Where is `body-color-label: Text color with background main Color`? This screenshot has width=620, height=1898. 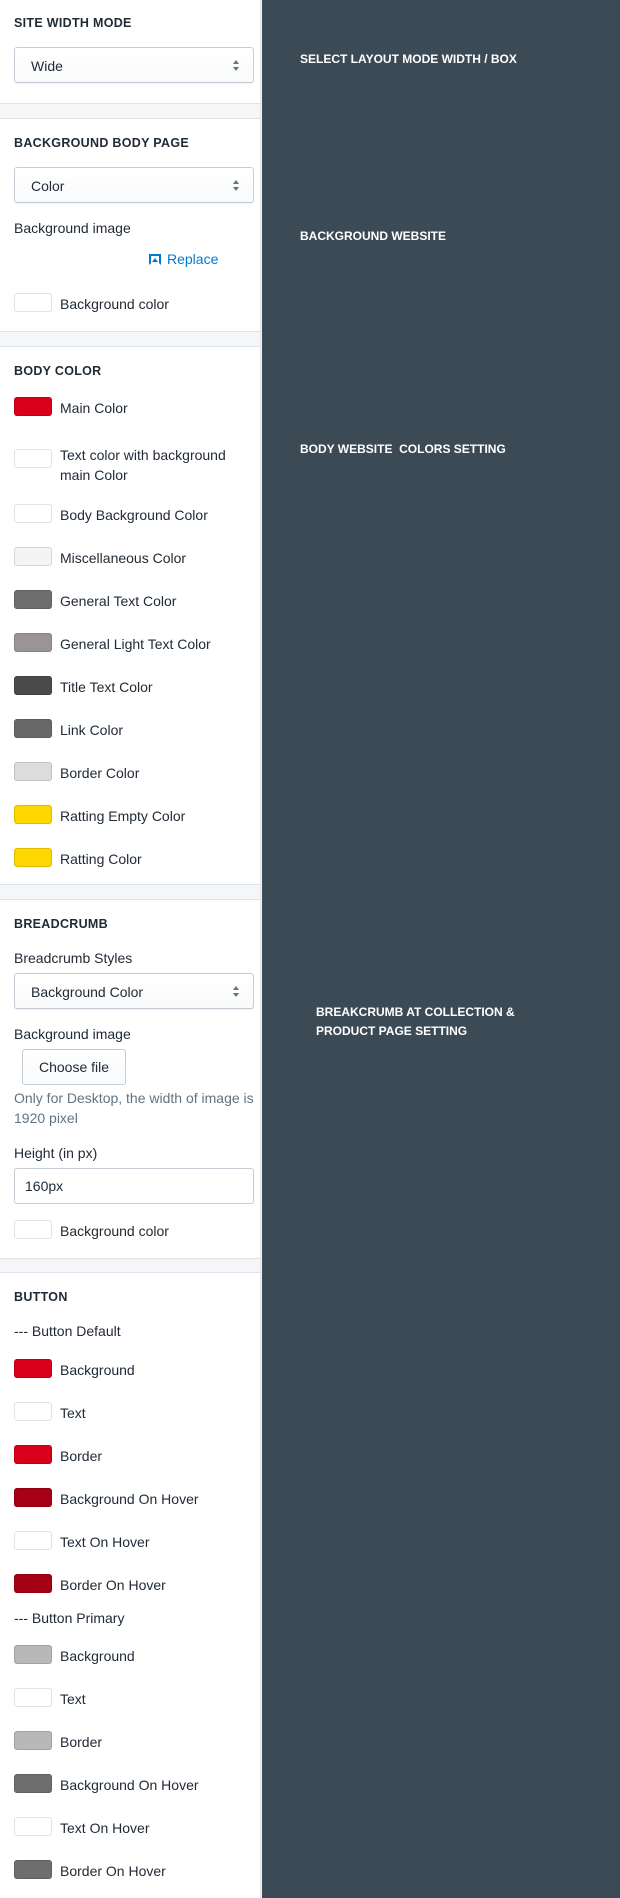
body-color-label: Text color with background main Color is located at coordinates (143, 465).